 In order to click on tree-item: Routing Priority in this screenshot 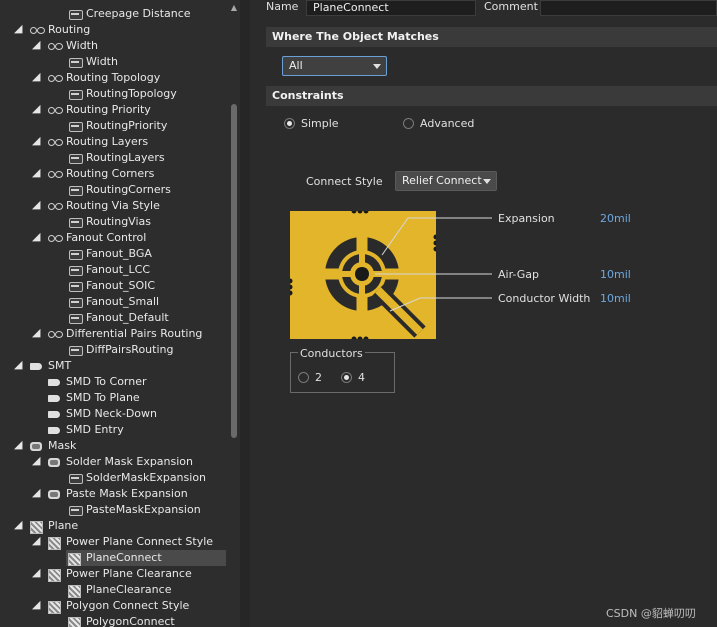, I will do `click(99, 110)`.